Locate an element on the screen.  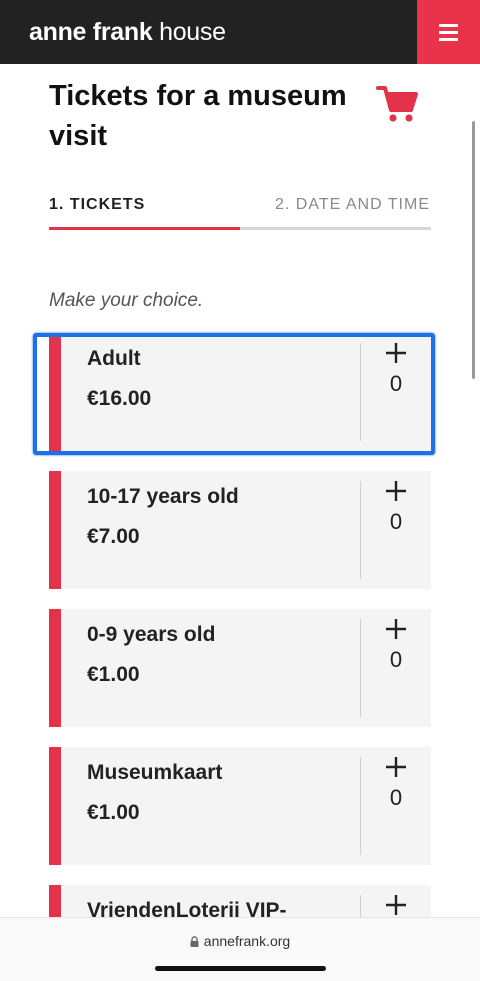
step-progress-bar is located at coordinates (144, 228).